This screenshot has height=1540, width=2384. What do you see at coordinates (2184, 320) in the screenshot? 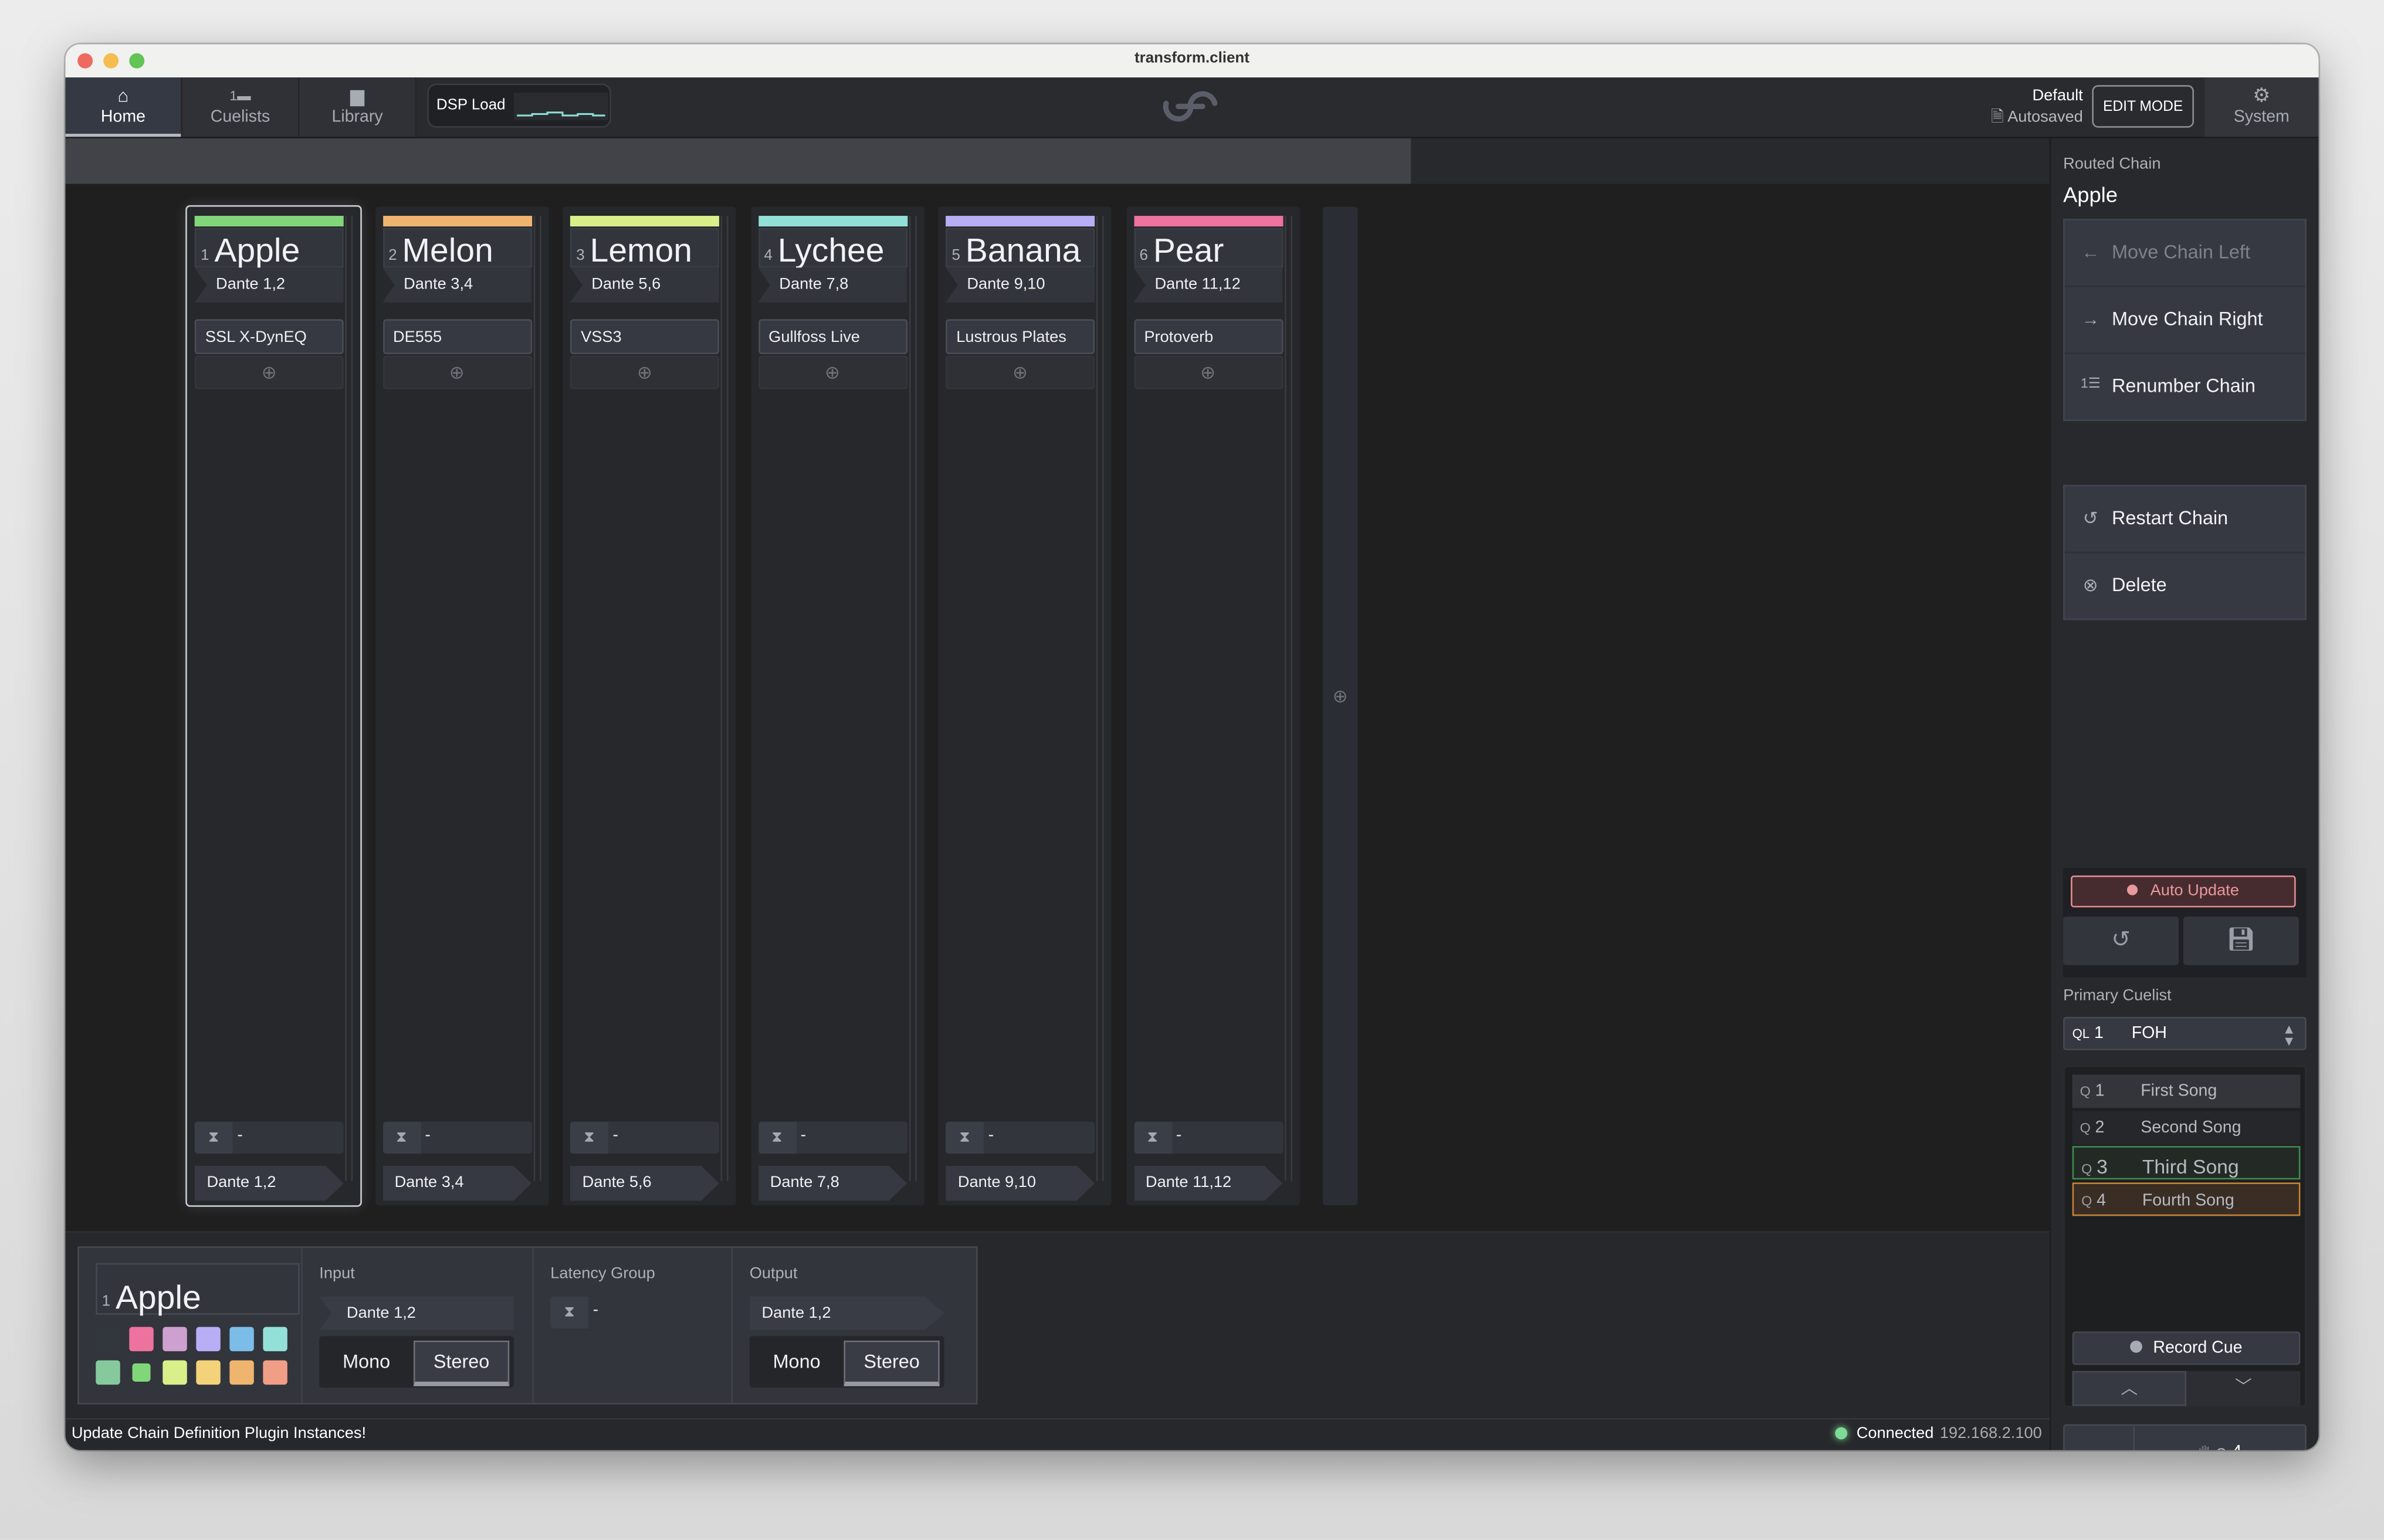
I see `move-chain-right-button: → Move Chain Right` at bounding box center [2184, 320].